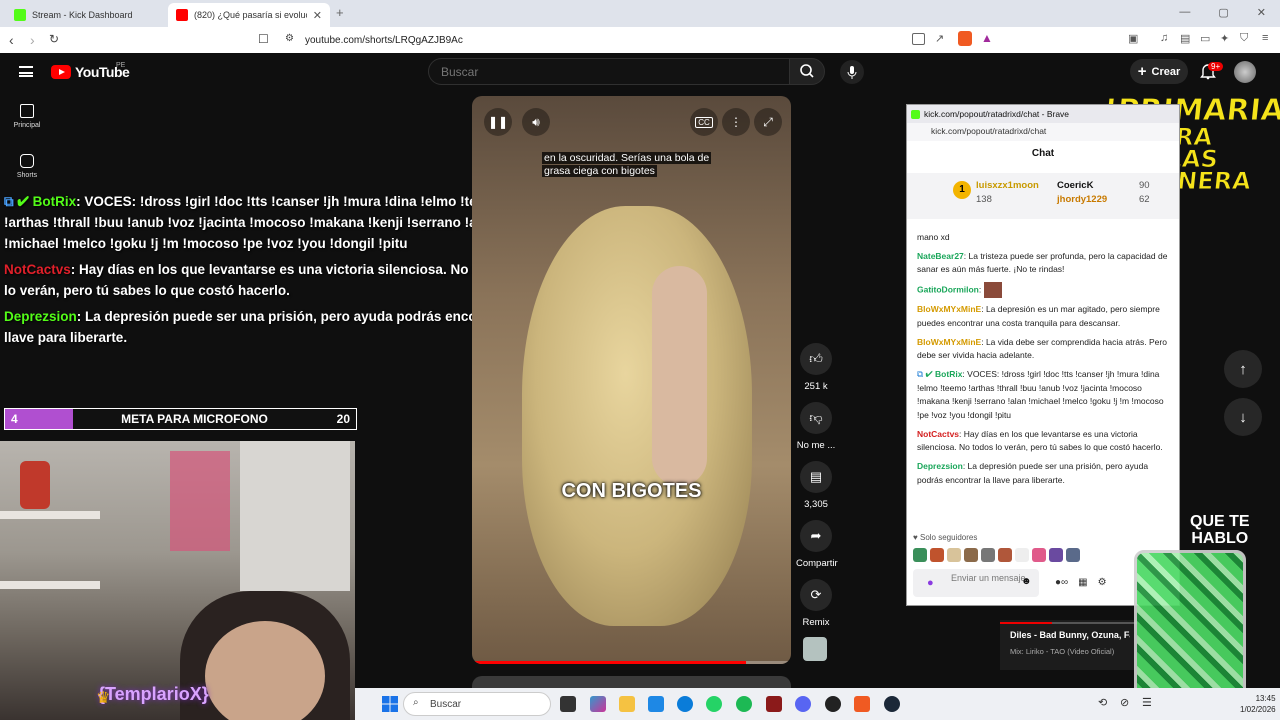 This screenshot has height=720, width=1280. Describe the element at coordinates (289, 38) in the screenshot. I see `site-info-icon: ⚙` at that location.